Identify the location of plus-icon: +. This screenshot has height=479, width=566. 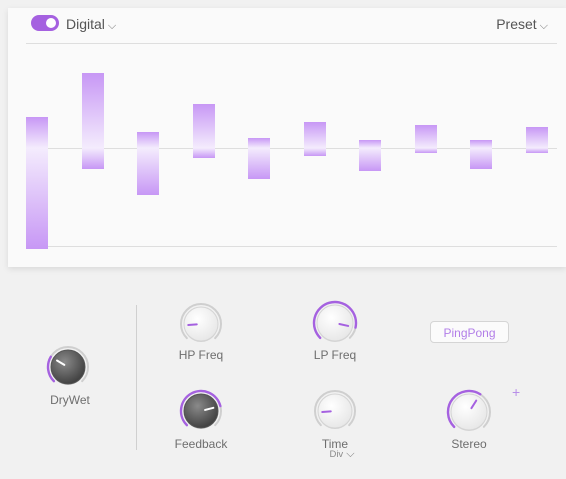
(516, 392).